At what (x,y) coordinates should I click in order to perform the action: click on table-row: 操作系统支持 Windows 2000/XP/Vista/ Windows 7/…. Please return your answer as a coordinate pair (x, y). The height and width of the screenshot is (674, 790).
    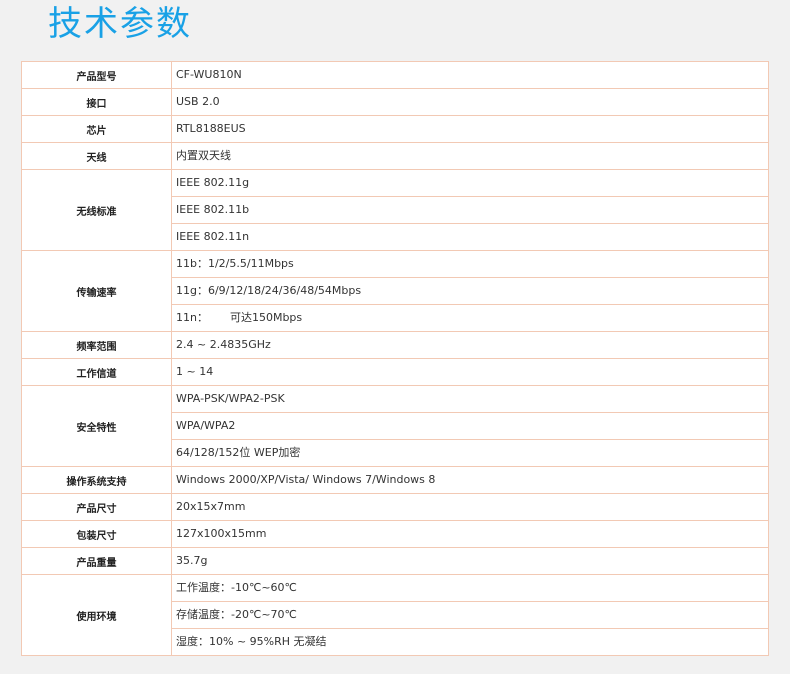
    Looking at the image, I should click on (395, 480).